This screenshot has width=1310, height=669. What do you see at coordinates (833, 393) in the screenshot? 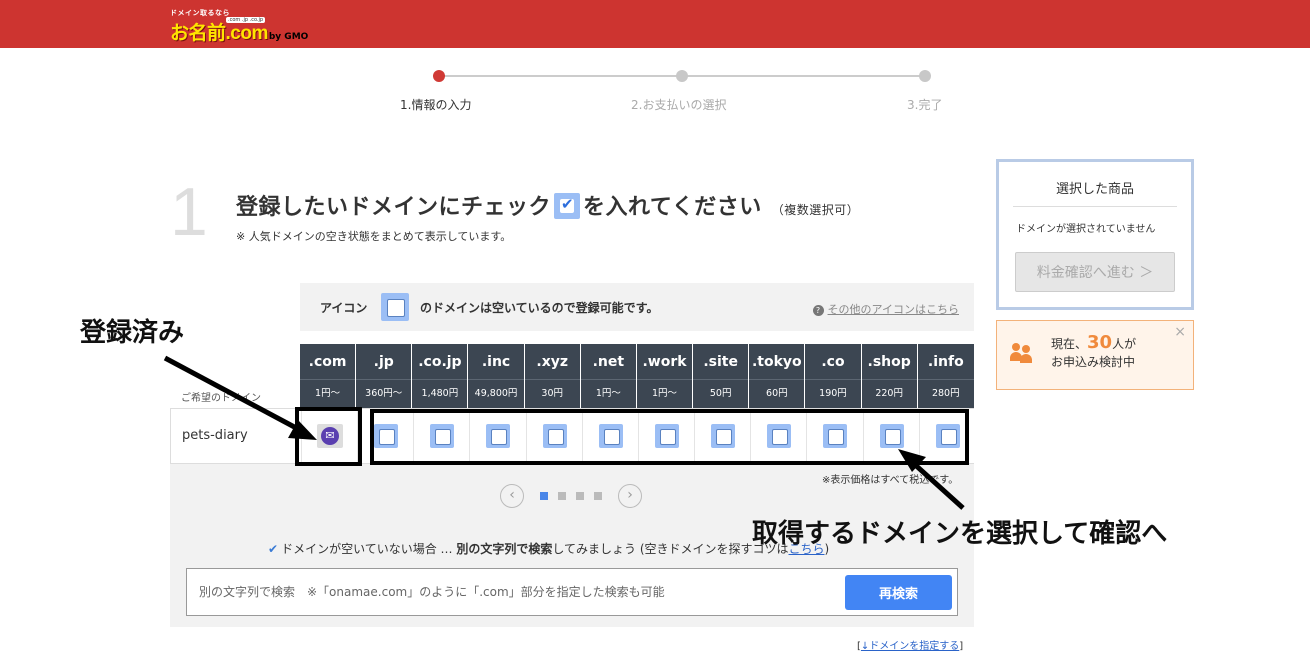
I see `tld-price: 190円` at bounding box center [833, 393].